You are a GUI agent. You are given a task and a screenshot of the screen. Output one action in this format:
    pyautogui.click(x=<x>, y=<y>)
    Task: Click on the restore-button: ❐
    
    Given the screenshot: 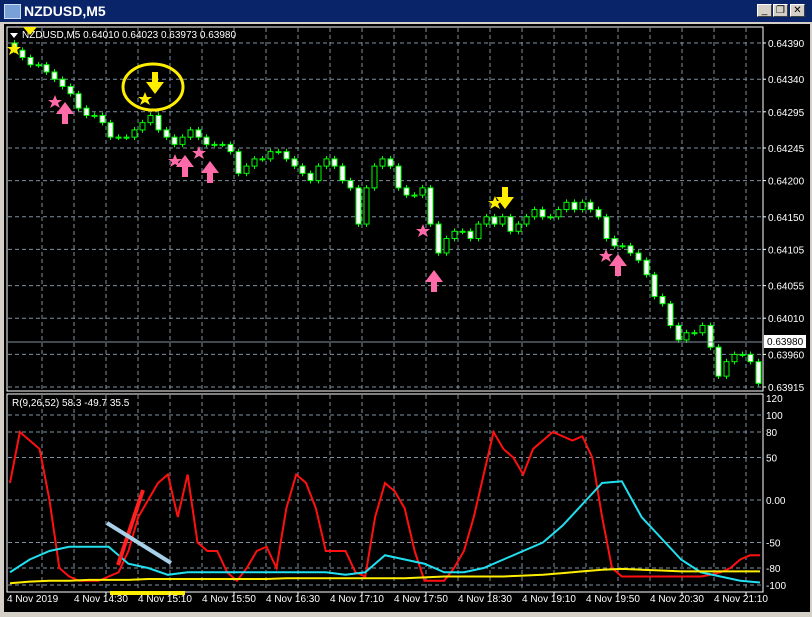 What is the action you would take?
    pyautogui.click(x=780, y=10)
    